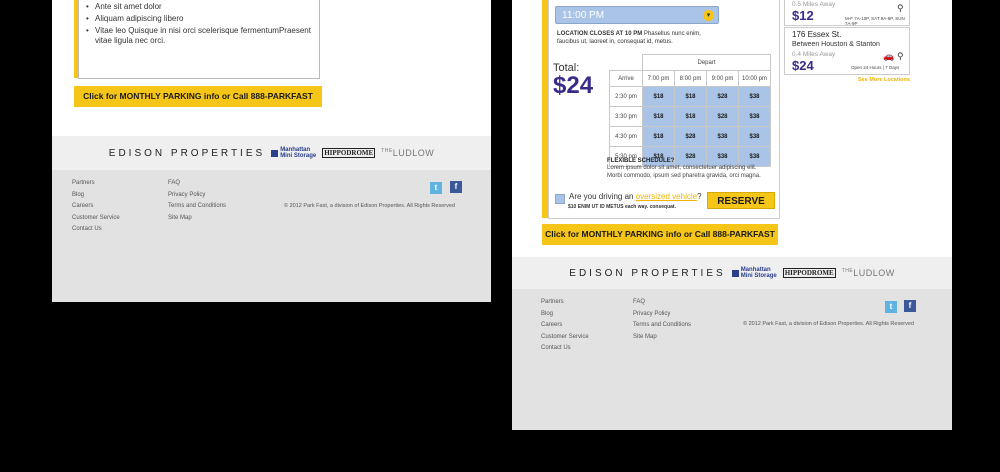 The height and width of the screenshot is (472, 1000). I want to click on oversize-checkbox, so click(560, 199).